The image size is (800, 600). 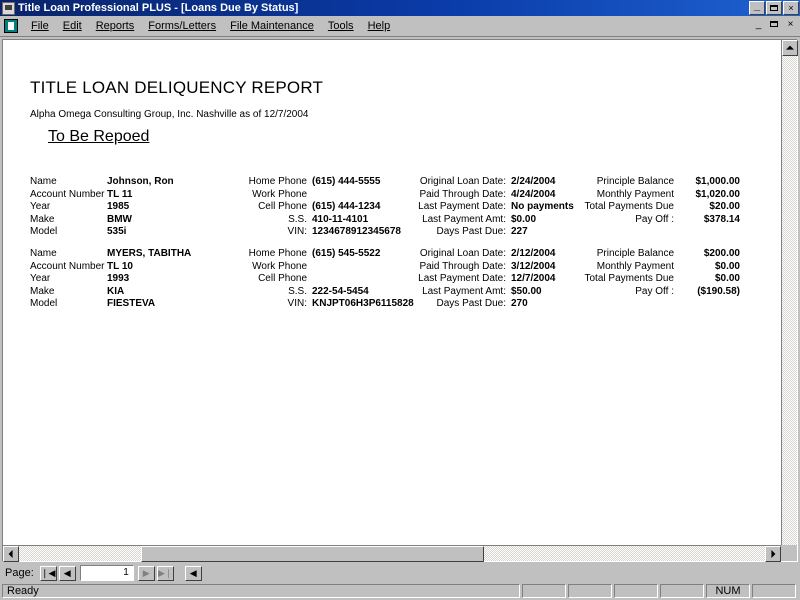 What do you see at coordinates (758, 25) in the screenshot?
I see `mdi-minimize-button: _` at bounding box center [758, 25].